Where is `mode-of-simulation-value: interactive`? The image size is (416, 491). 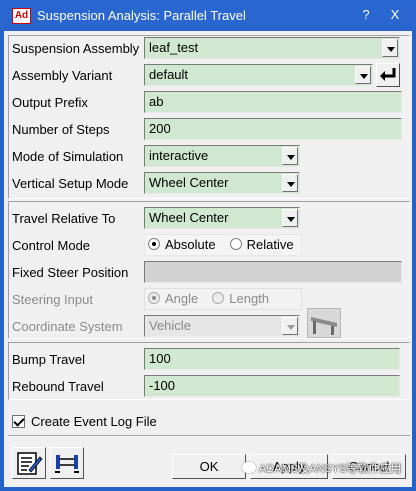
mode-of-simulation-value: interactive is located at coordinates (179, 155).